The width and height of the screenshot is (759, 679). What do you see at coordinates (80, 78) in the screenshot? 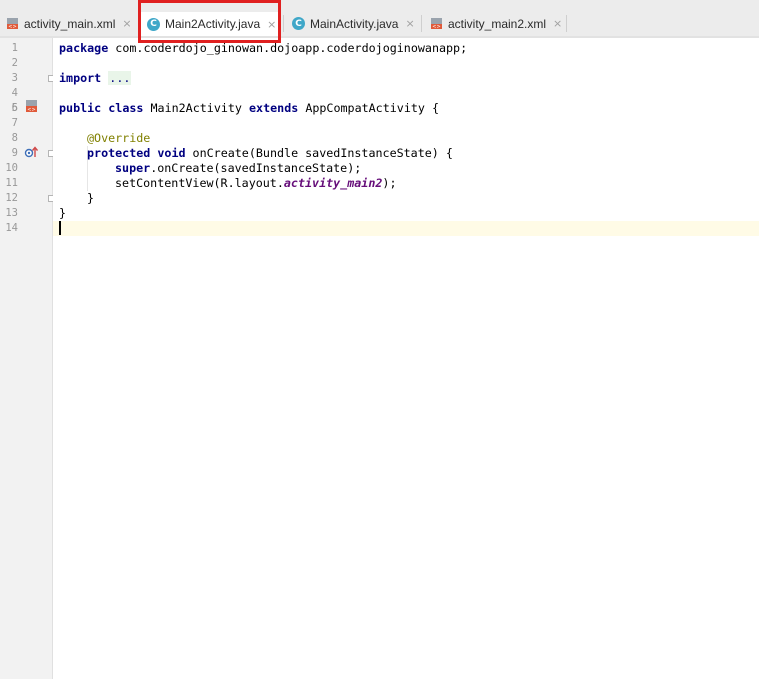
I see `import-keyword: import` at bounding box center [80, 78].